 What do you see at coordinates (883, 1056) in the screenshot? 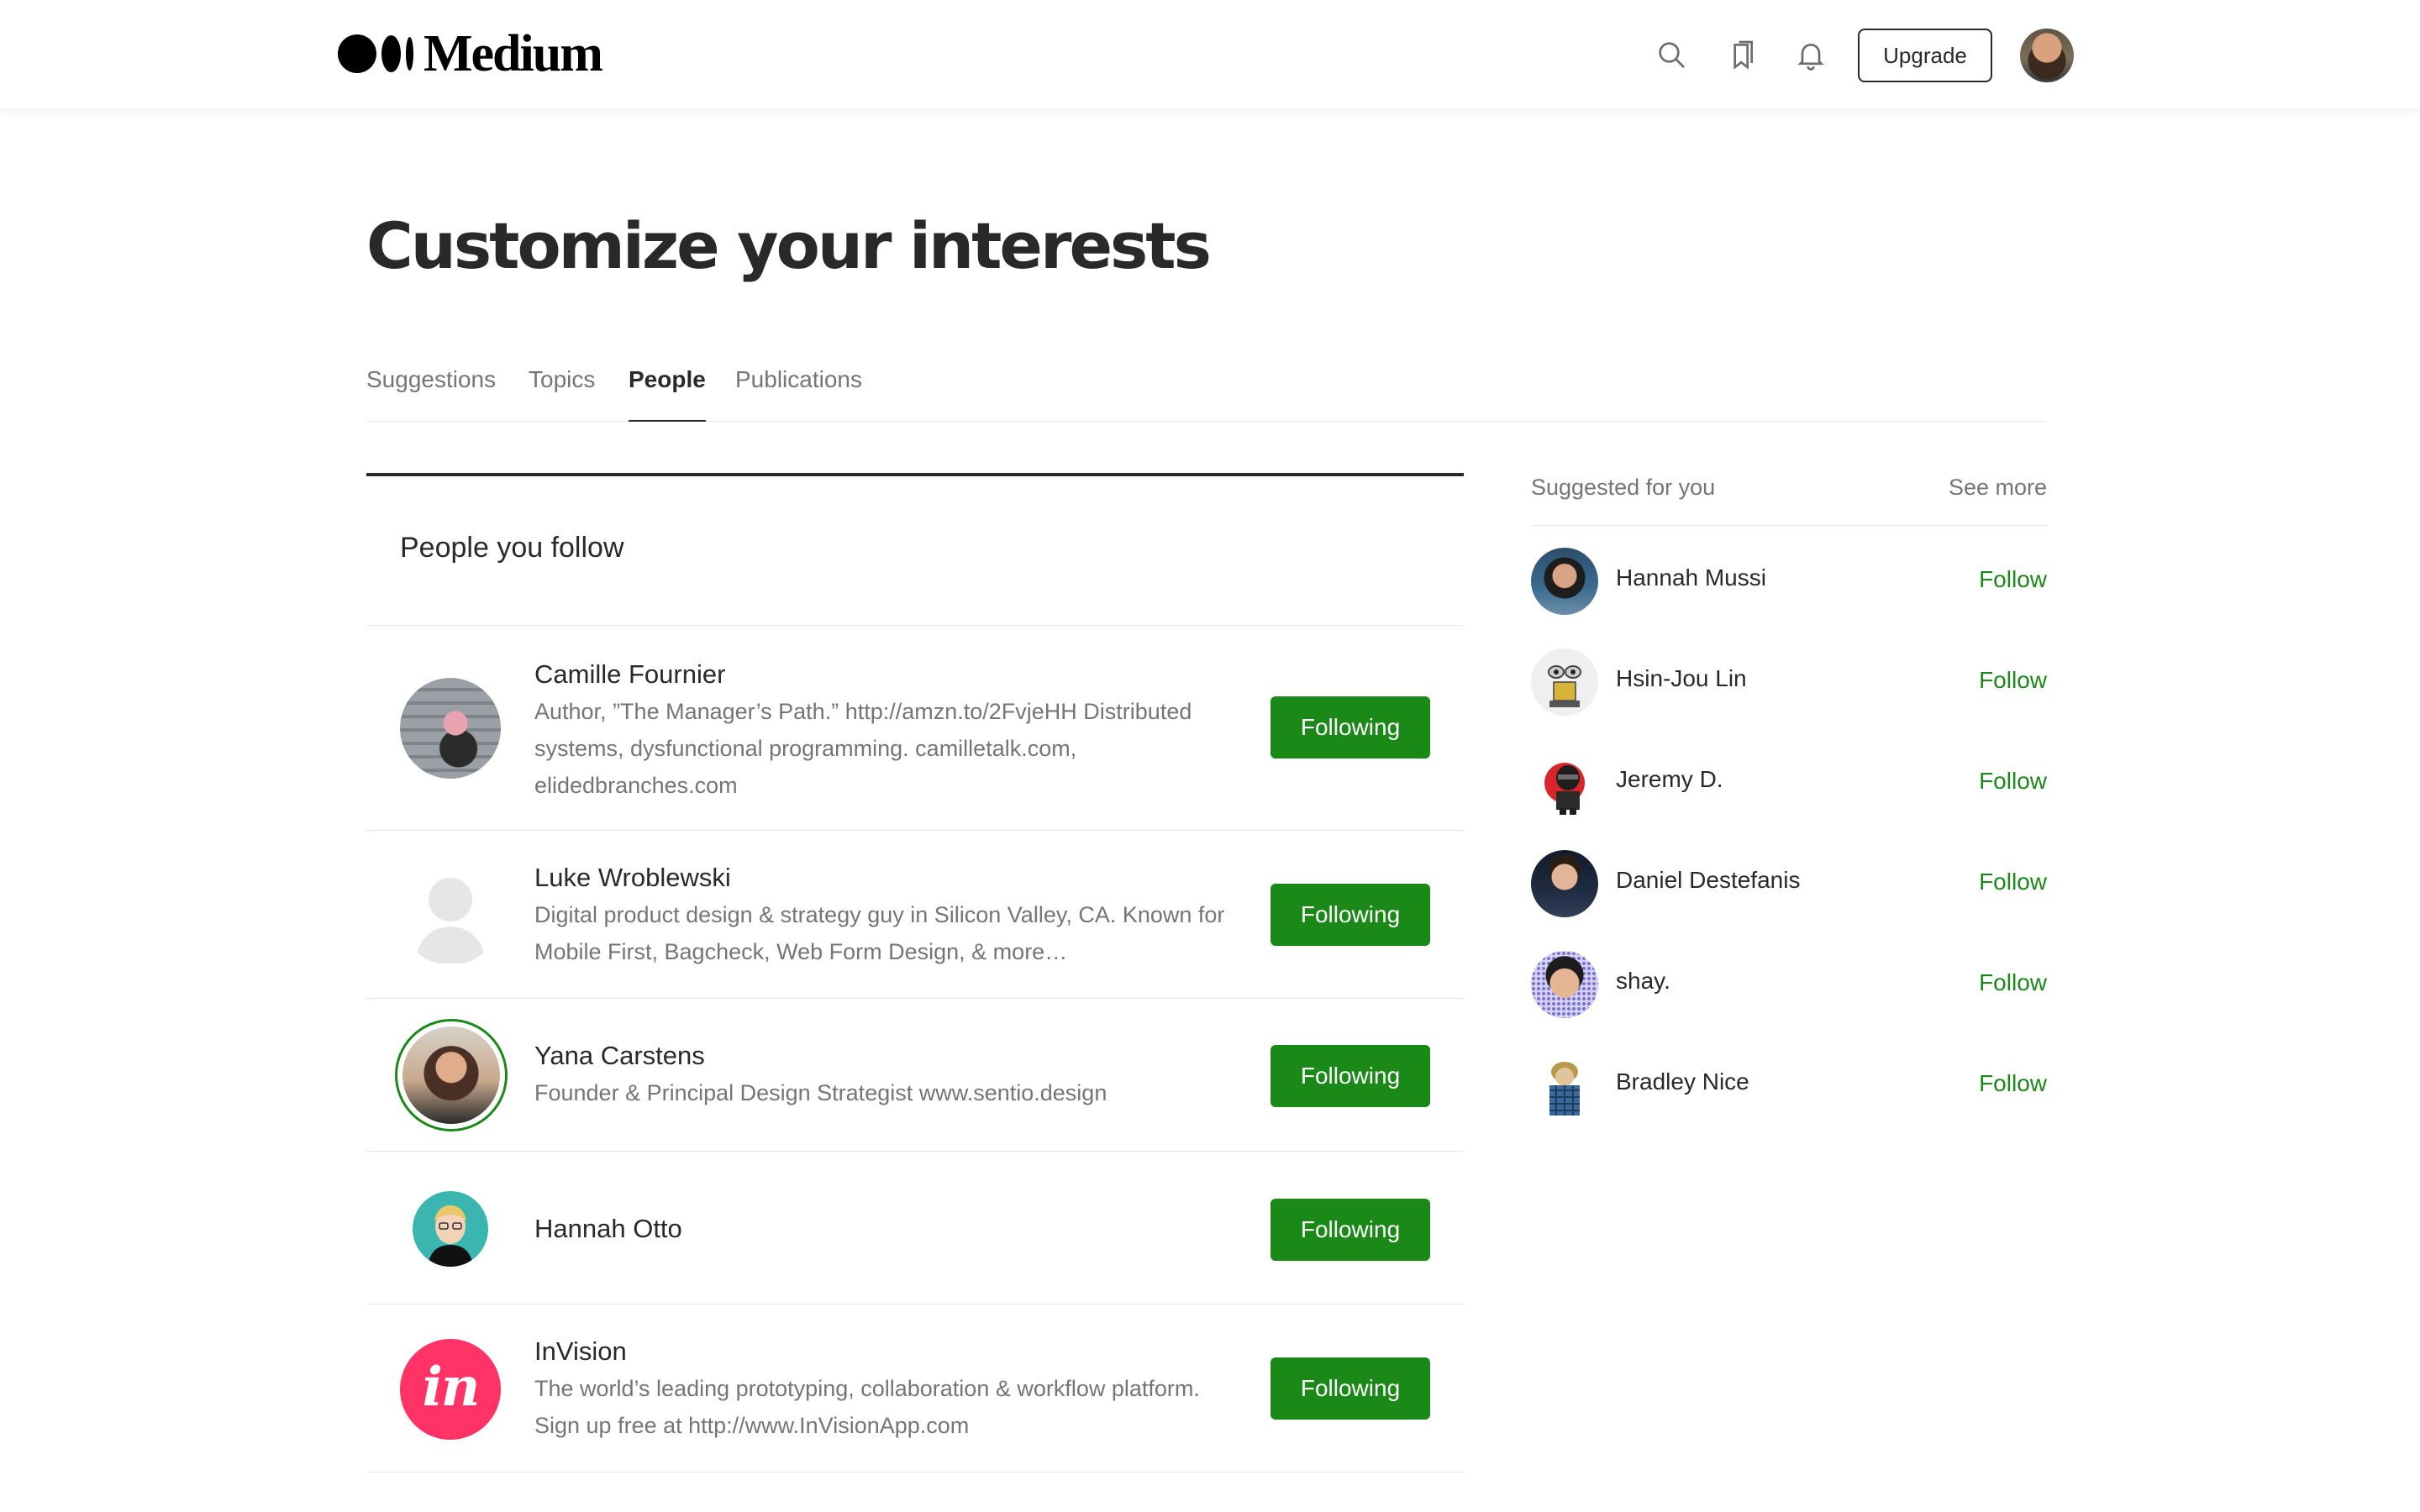
I see `person-name: Yana Carstens` at bounding box center [883, 1056].